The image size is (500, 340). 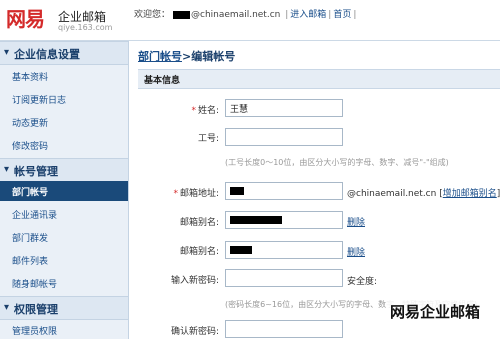 What do you see at coordinates (85, 27) in the screenshot?
I see `logo-domain: qiye.163.com` at bounding box center [85, 27].